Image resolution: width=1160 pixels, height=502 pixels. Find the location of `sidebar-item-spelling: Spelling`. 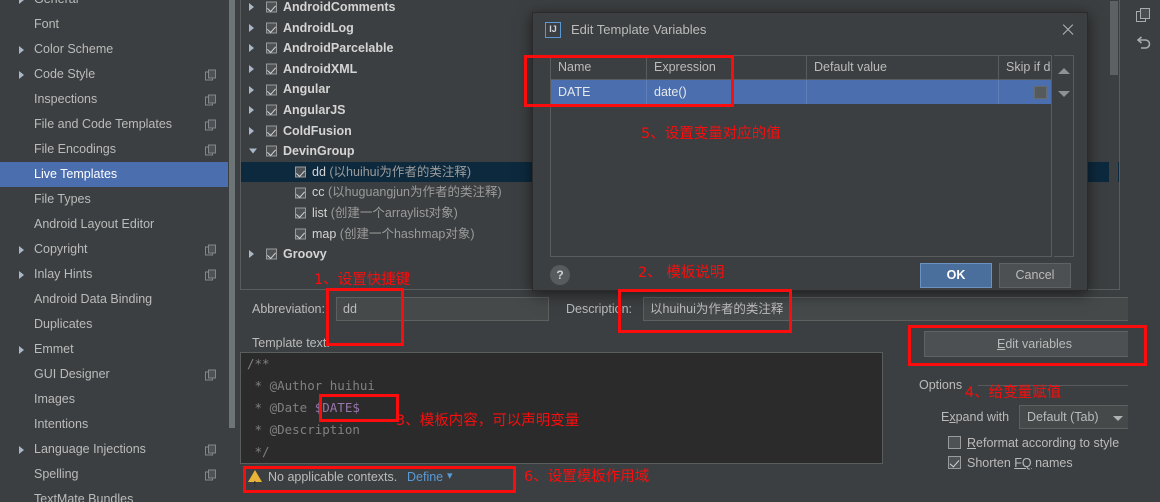

sidebar-item-spelling: Spelling is located at coordinates (114, 474).